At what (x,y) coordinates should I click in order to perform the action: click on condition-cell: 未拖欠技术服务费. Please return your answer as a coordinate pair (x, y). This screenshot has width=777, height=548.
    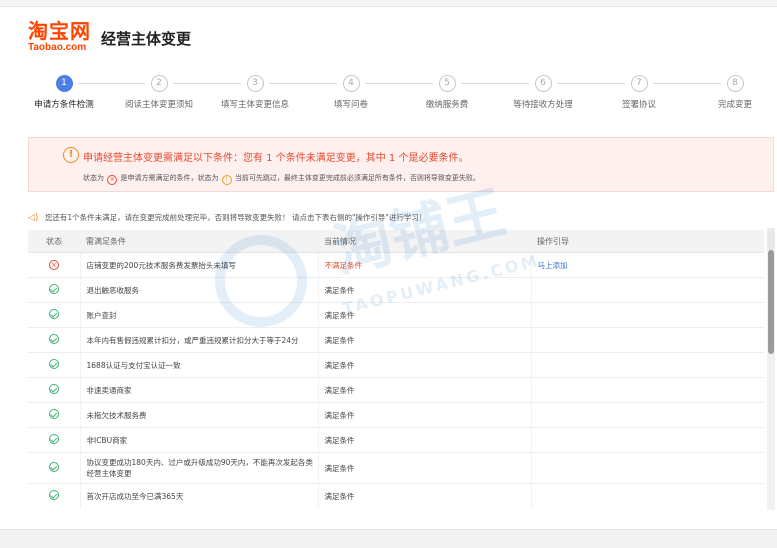
    Looking at the image, I should click on (199, 415).